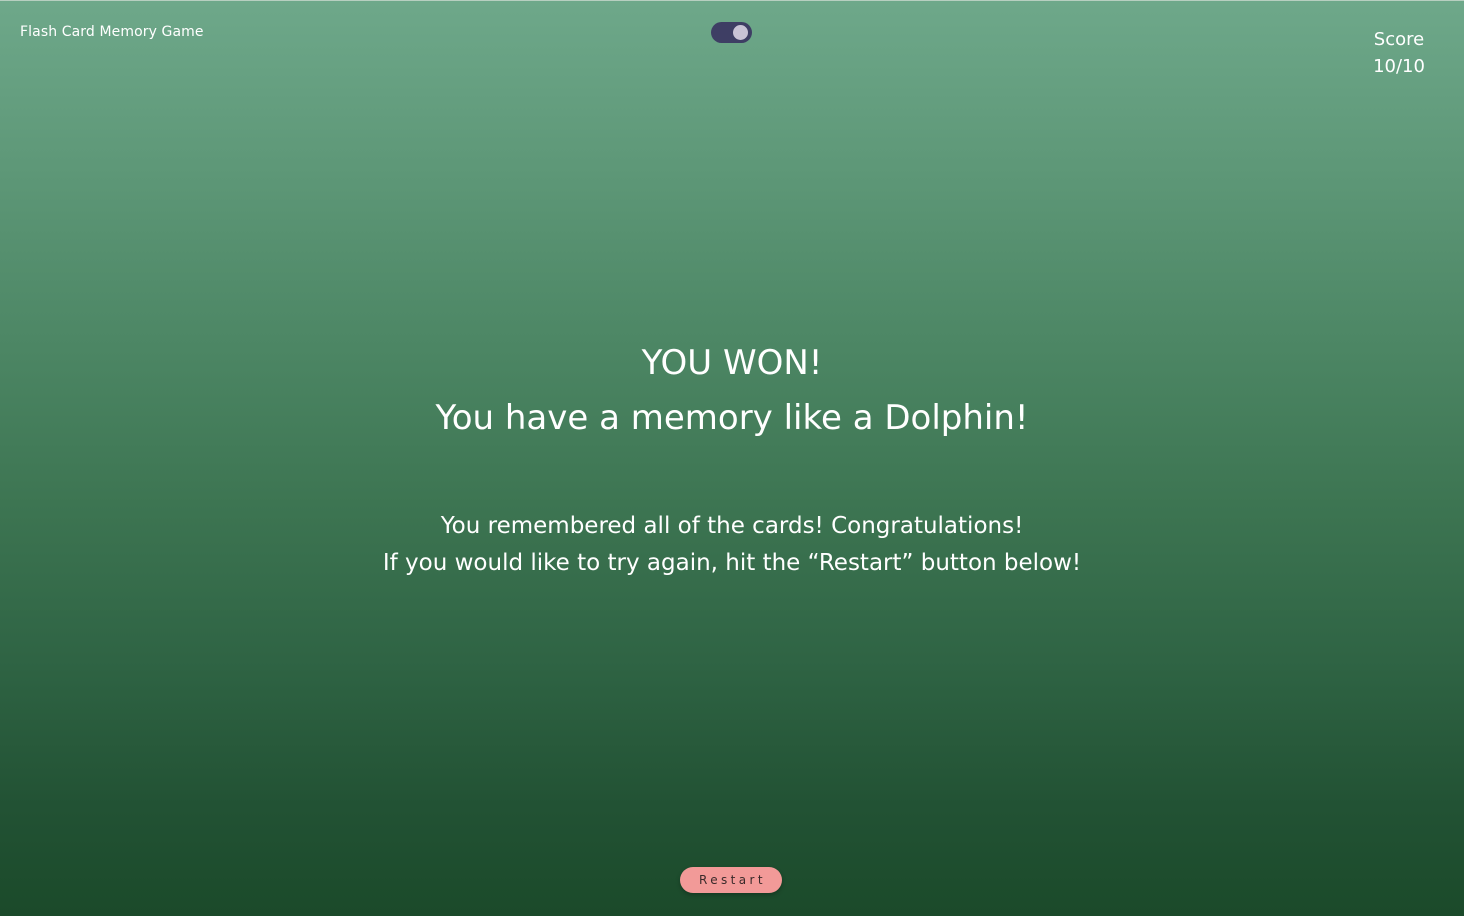 This screenshot has height=916, width=1464. What do you see at coordinates (1399, 39) in the screenshot?
I see `score-label: Score` at bounding box center [1399, 39].